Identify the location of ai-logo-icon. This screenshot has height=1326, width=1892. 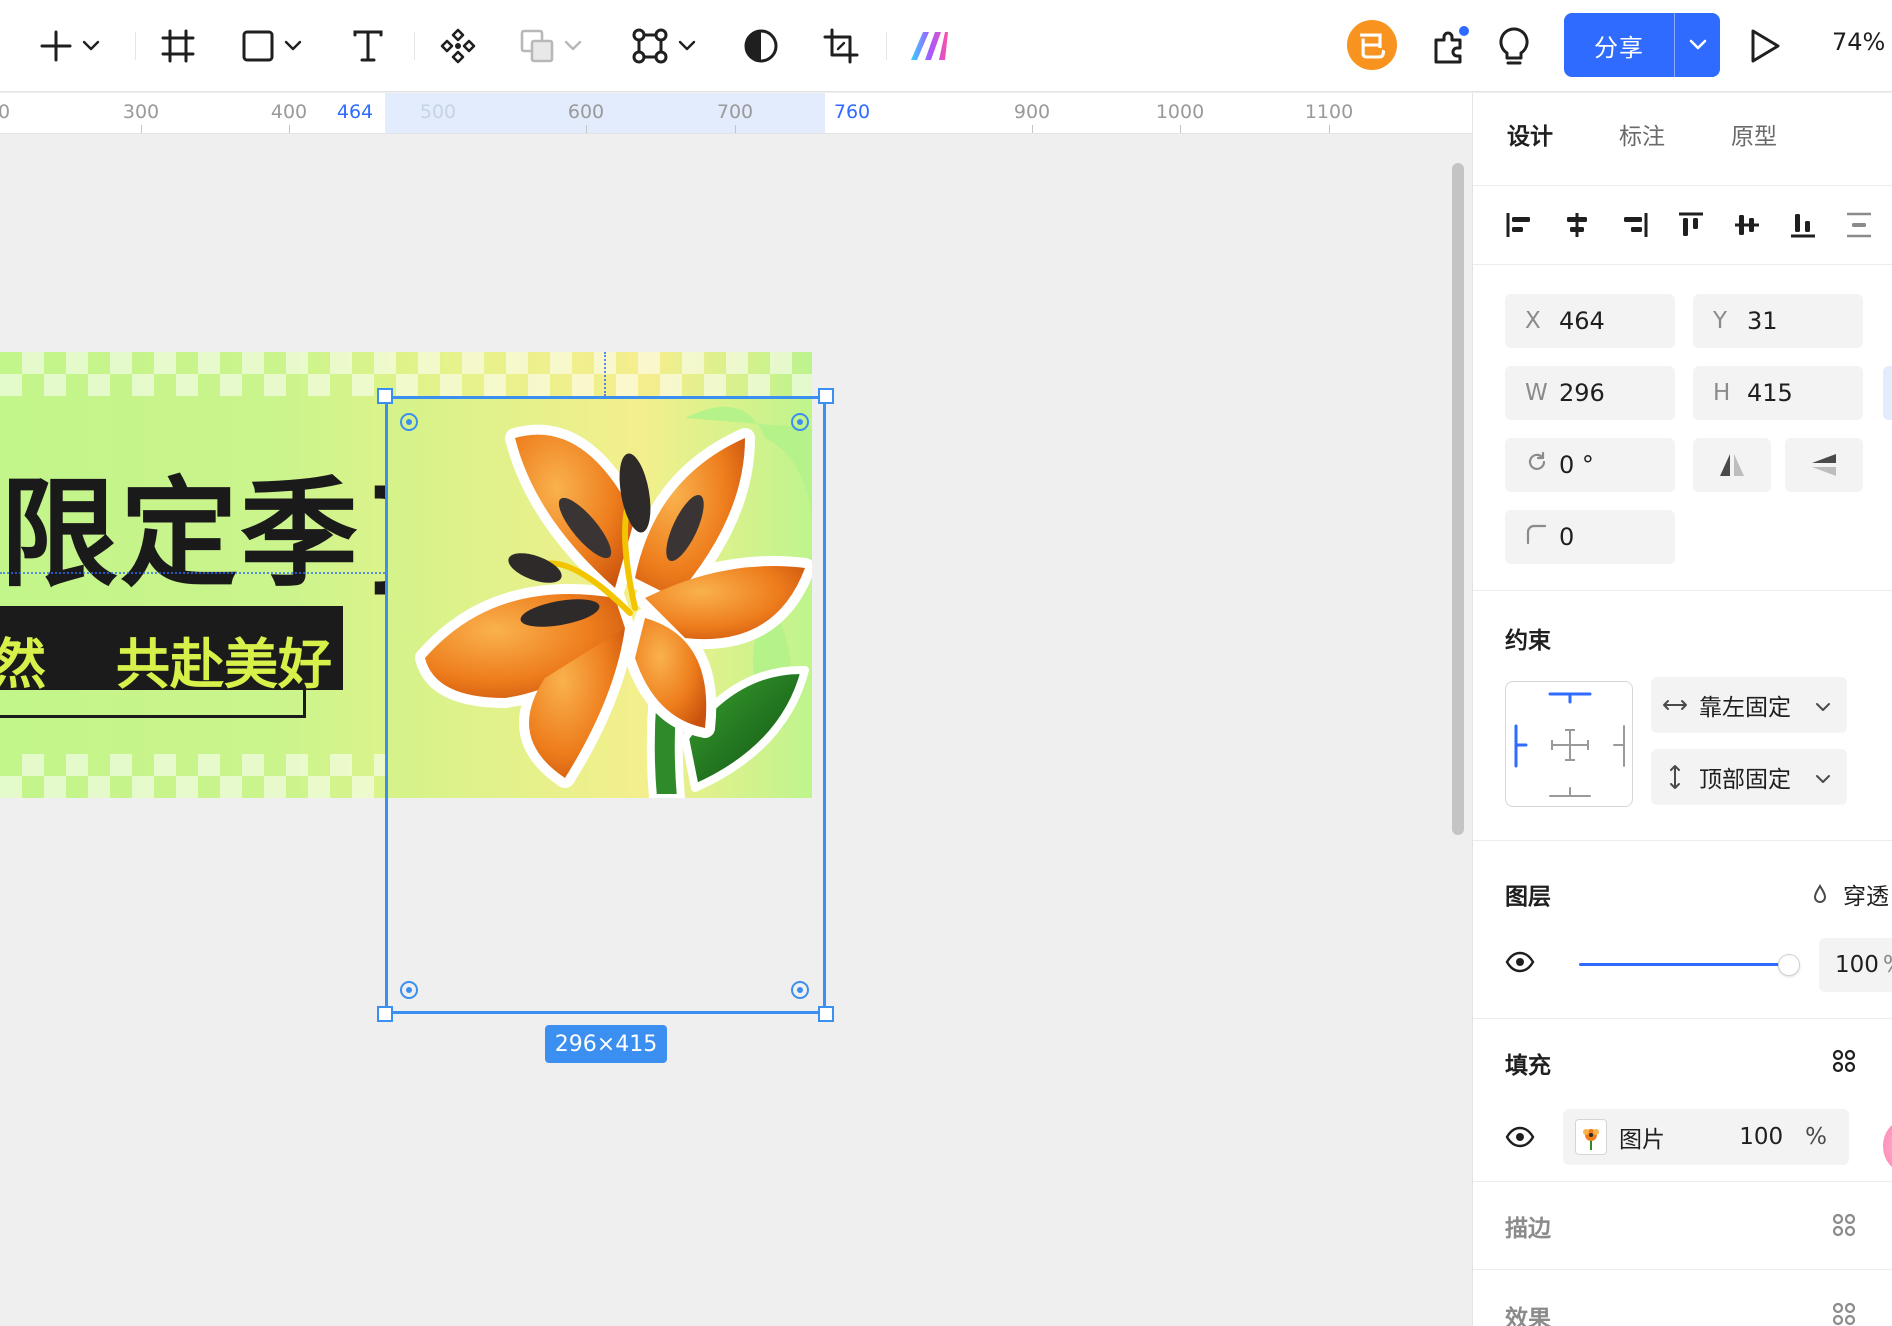
(929, 46).